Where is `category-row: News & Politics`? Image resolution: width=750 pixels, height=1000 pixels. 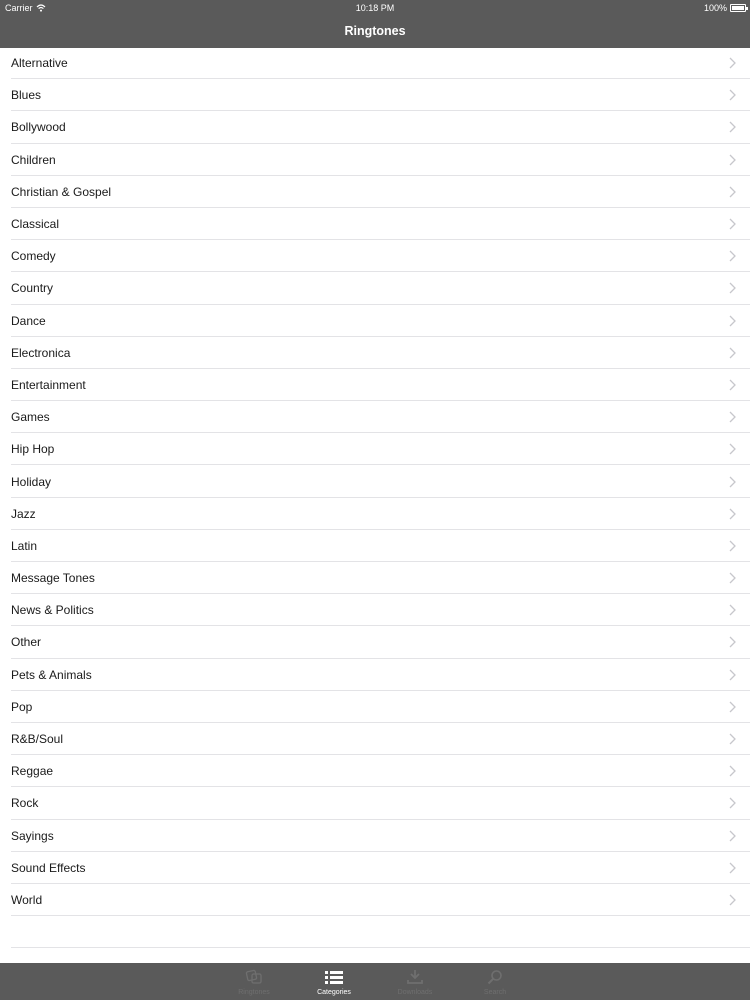 category-row: News & Politics is located at coordinates (375, 610).